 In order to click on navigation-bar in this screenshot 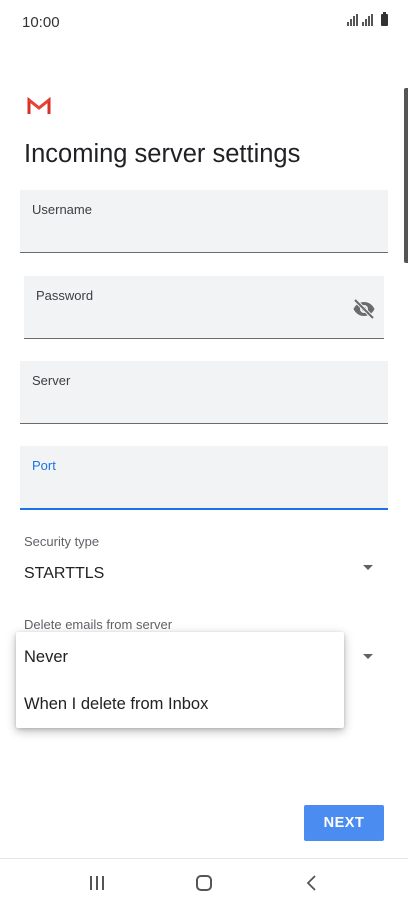, I will do `click(204, 882)`.